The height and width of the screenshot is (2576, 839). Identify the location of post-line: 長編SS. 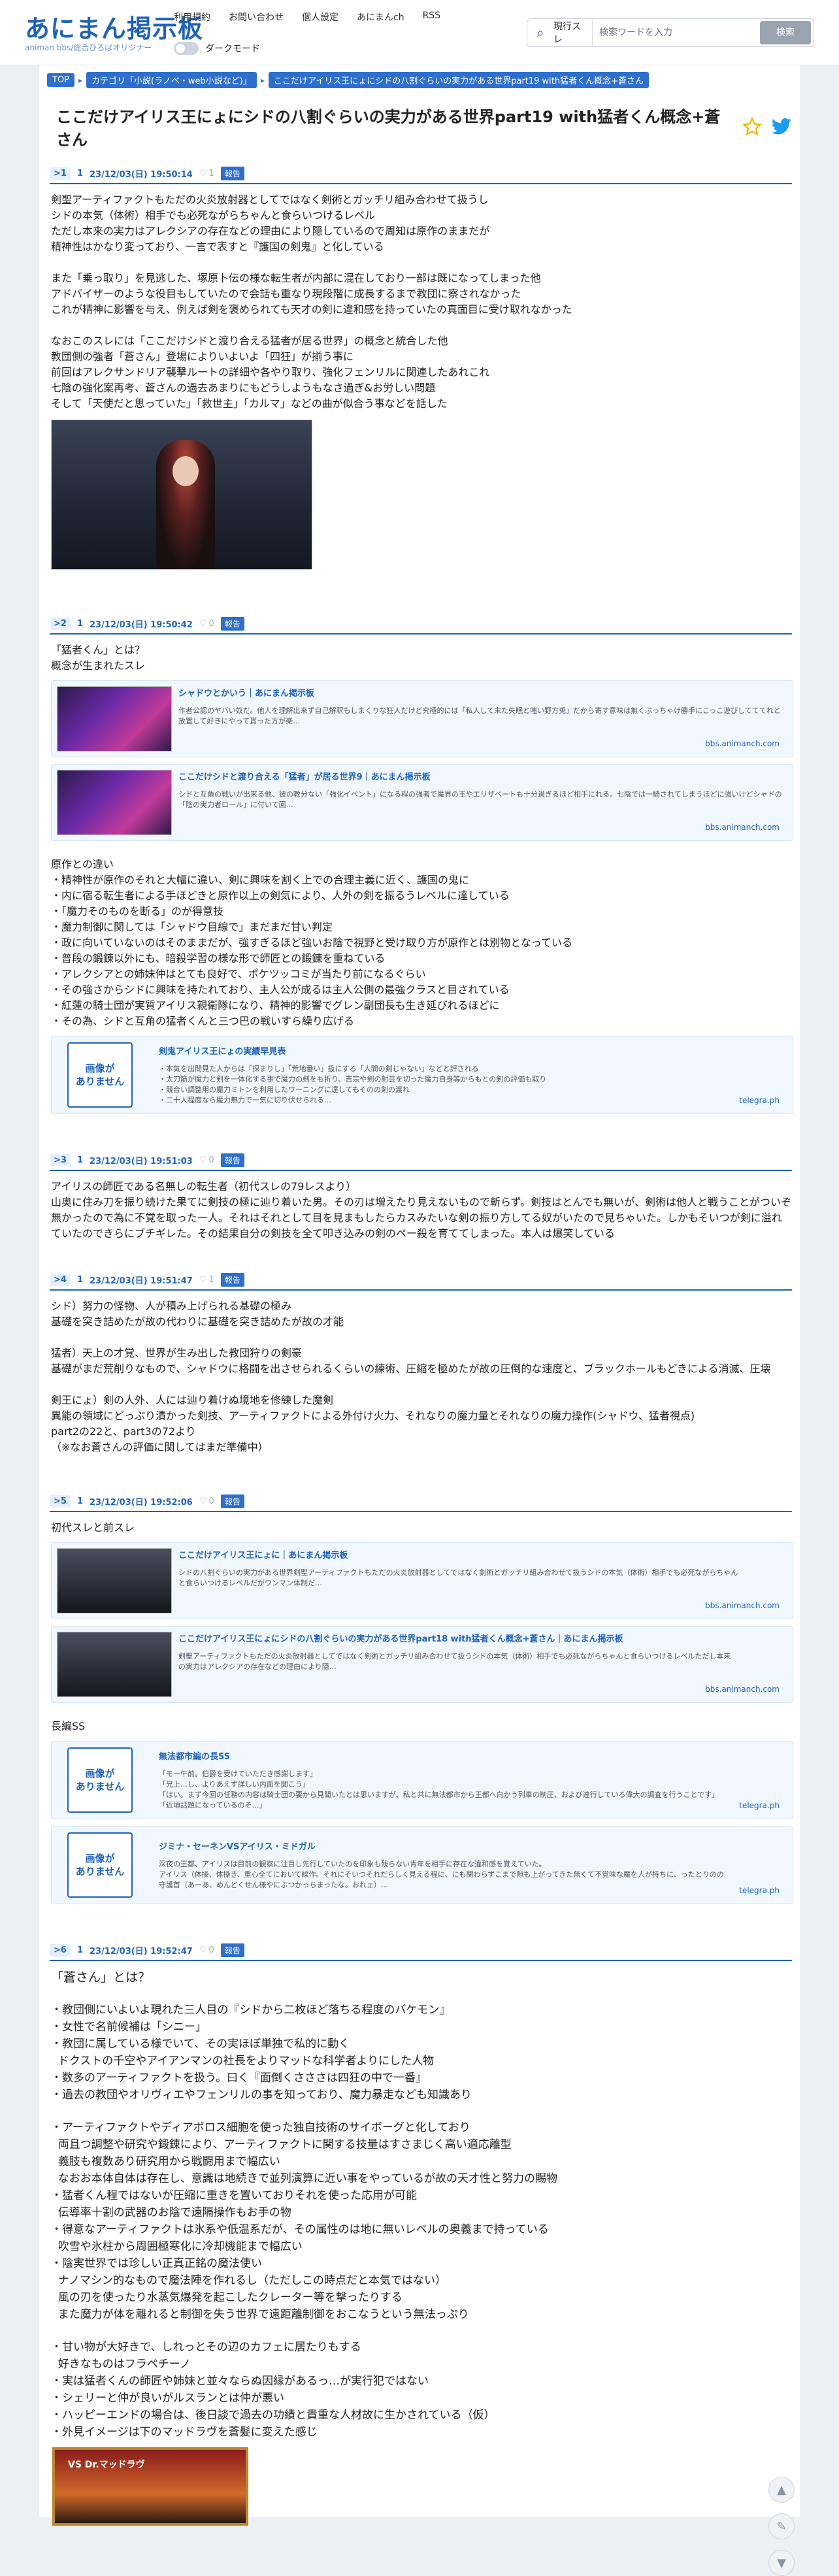
(68, 1726).